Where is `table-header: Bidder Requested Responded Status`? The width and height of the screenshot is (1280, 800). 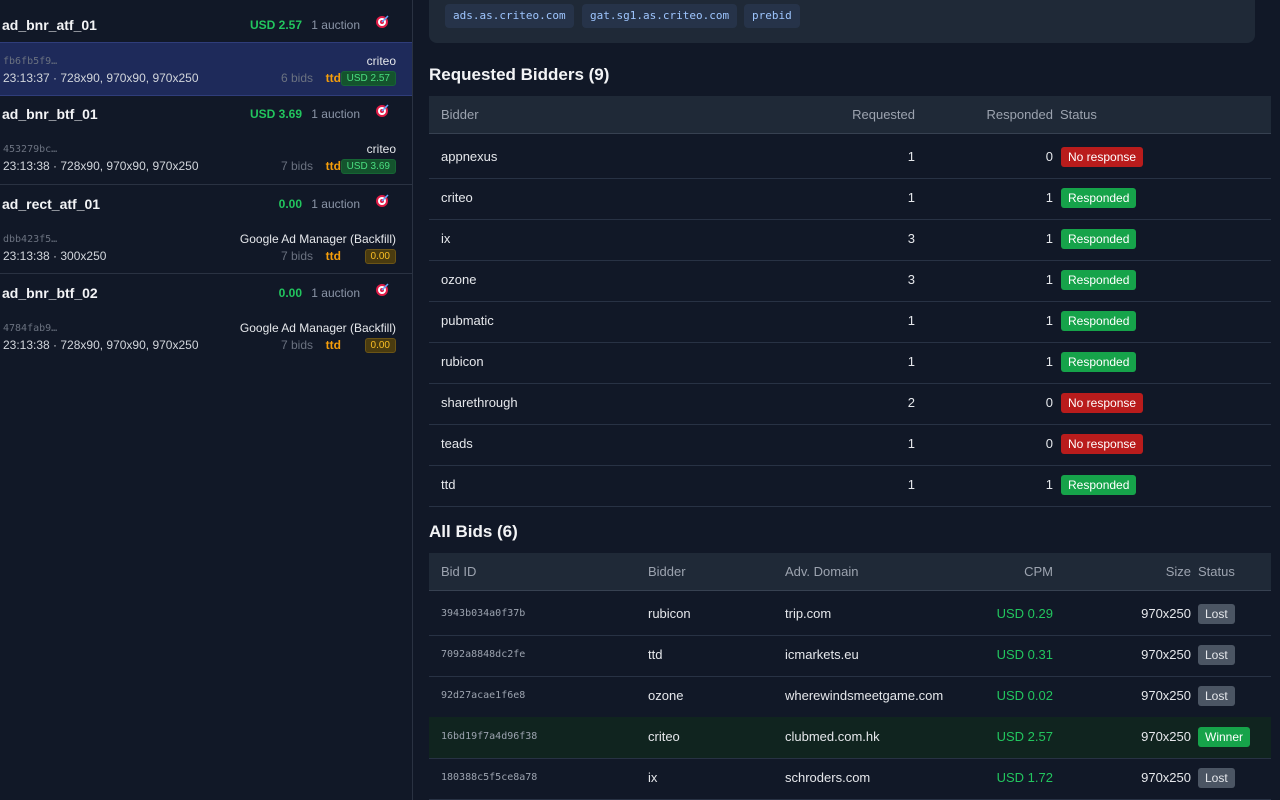 table-header: Bidder Requested Responded Status is located at coordinates (850, 115).